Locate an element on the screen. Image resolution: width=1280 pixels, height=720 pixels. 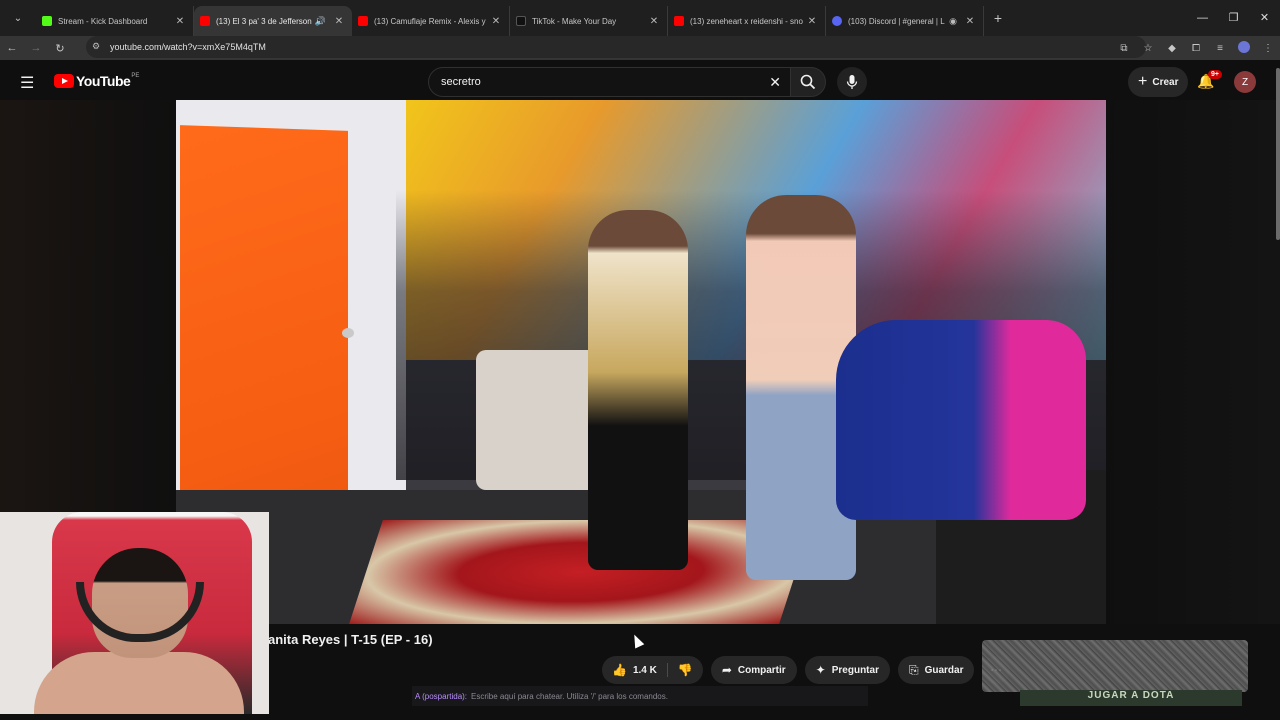
recording-icon: ◉ is located at coordinates (953, 20).